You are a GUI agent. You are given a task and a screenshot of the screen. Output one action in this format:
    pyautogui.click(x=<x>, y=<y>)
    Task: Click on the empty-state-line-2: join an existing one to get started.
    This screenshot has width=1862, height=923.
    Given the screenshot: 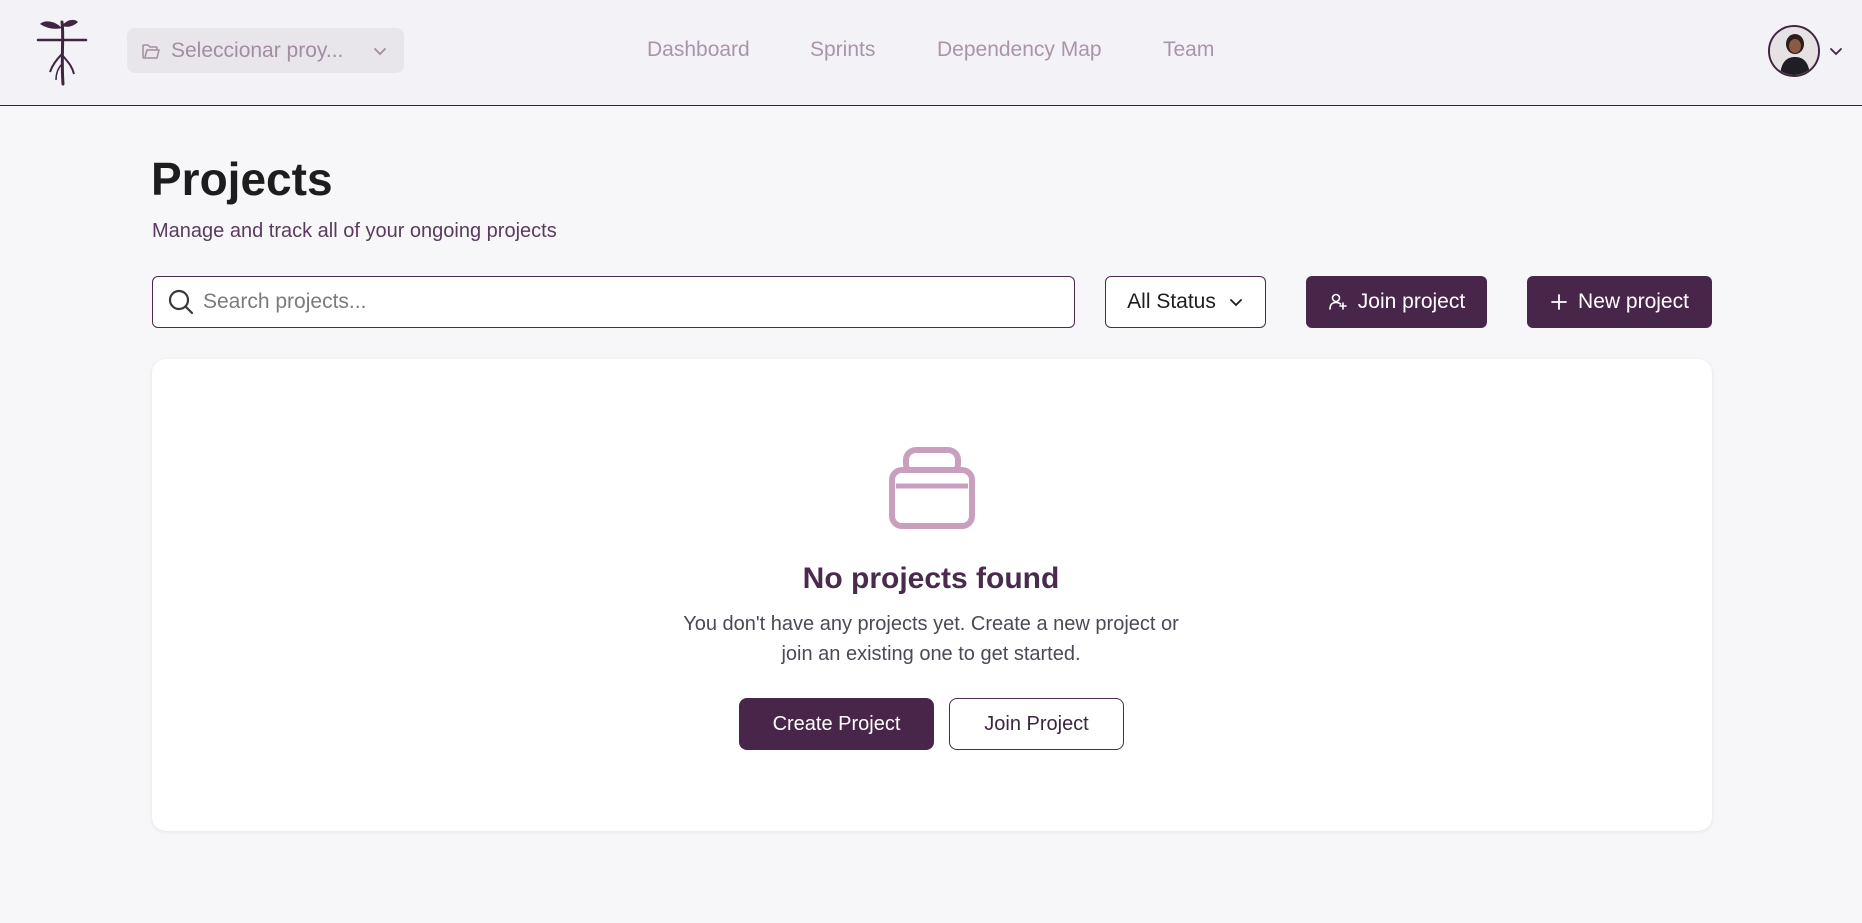 What is the action you would take?
    pyautogui.click(x=931, y=654)
    